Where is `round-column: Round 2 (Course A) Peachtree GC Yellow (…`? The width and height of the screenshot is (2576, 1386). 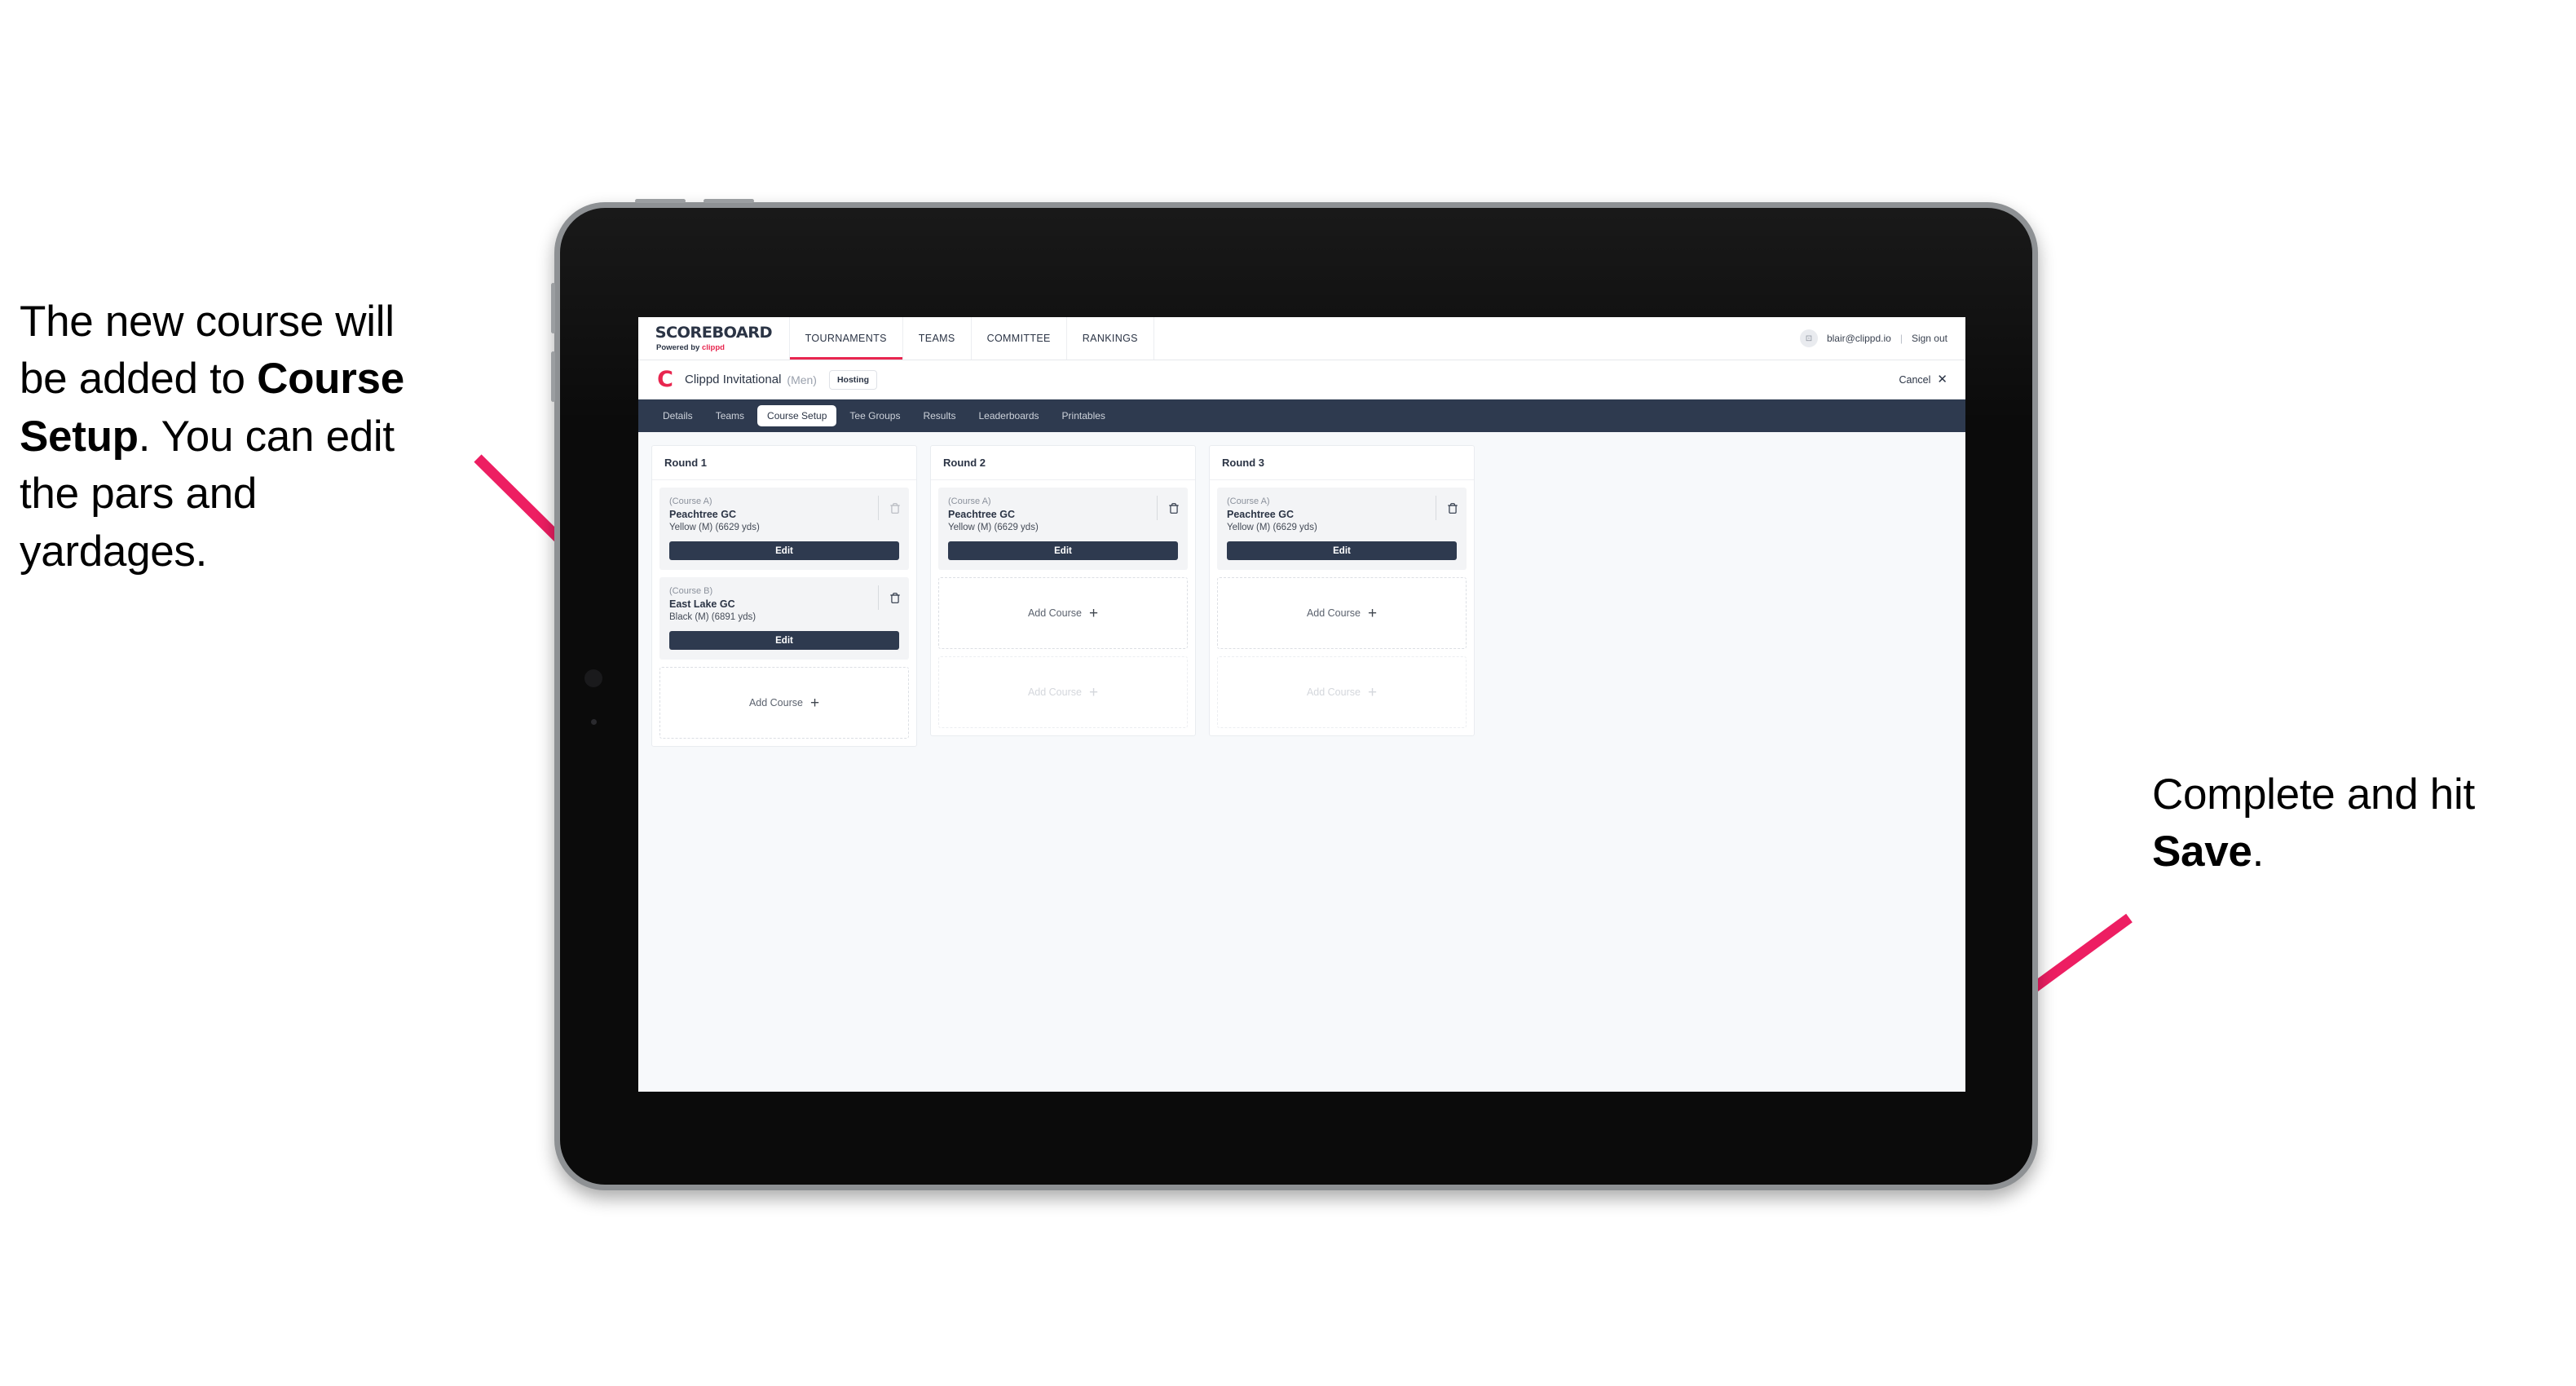 round-column: Round 2 (Course A) Peachtree GC Yellow (… is located at coordinates (1063, 591).